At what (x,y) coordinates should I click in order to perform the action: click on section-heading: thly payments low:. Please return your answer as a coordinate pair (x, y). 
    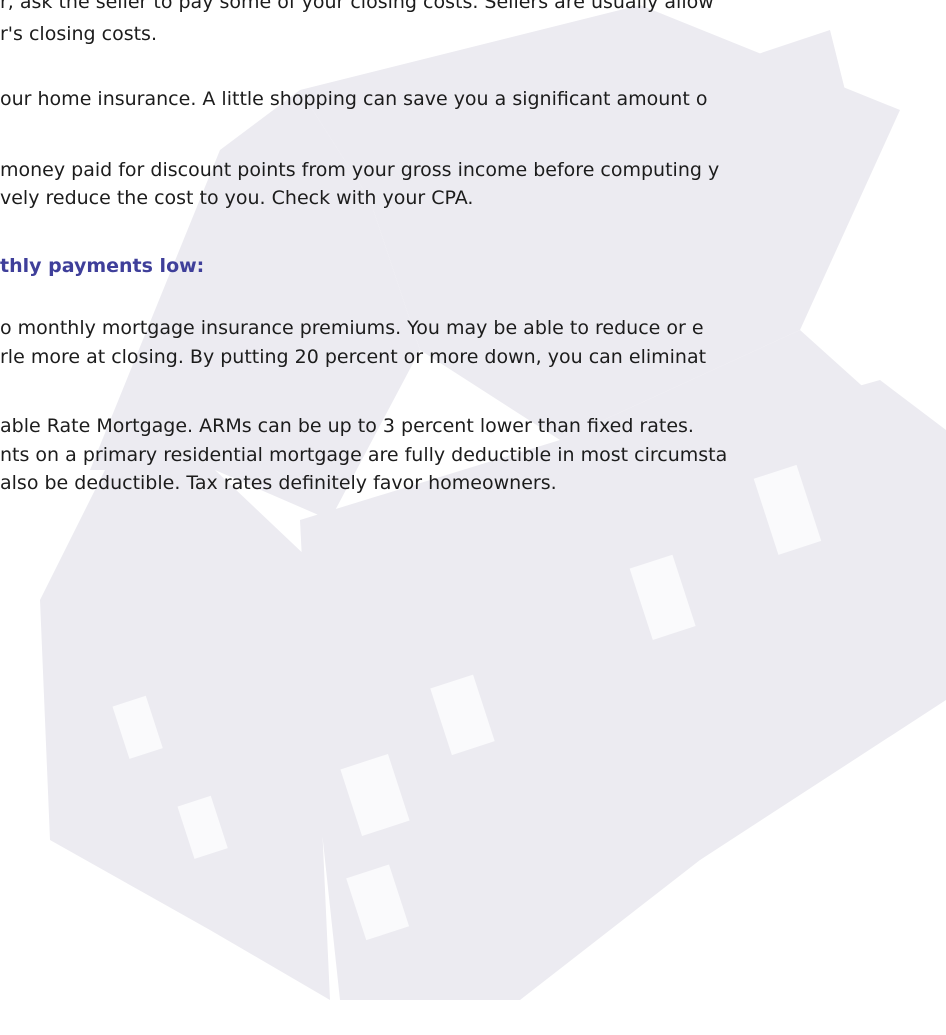
    Looking at the image, I should click on (102, 266).